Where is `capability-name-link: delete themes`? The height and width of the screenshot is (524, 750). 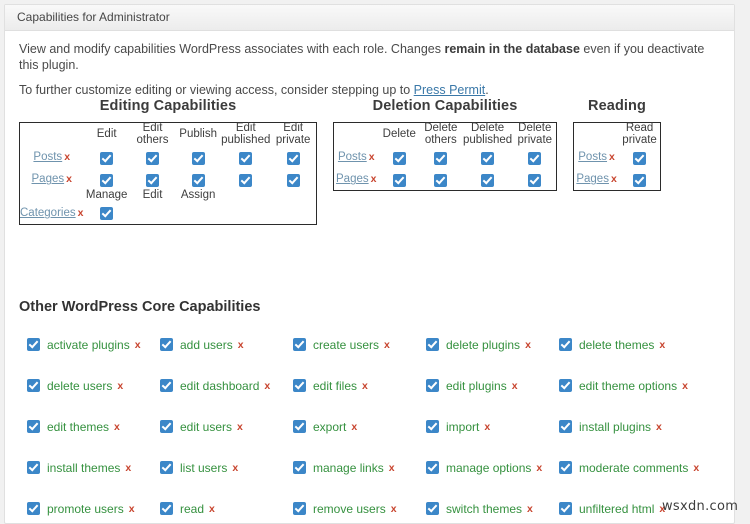
capability-name-link: delete themes is located at coordinates (616, 345).